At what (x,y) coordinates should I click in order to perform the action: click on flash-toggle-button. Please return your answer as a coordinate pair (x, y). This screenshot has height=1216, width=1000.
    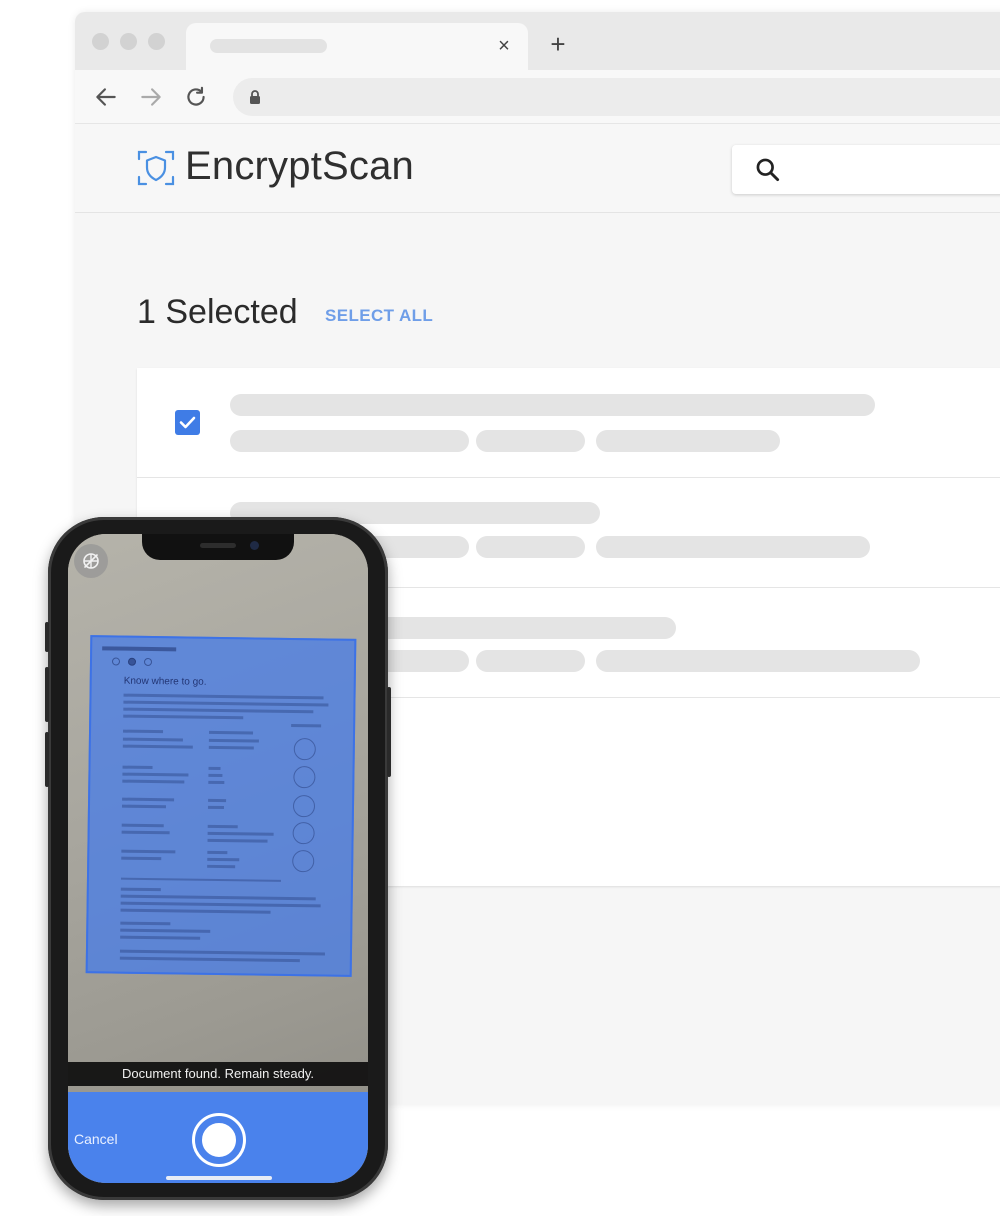
    Looking at the image, I should click on (91, 561).